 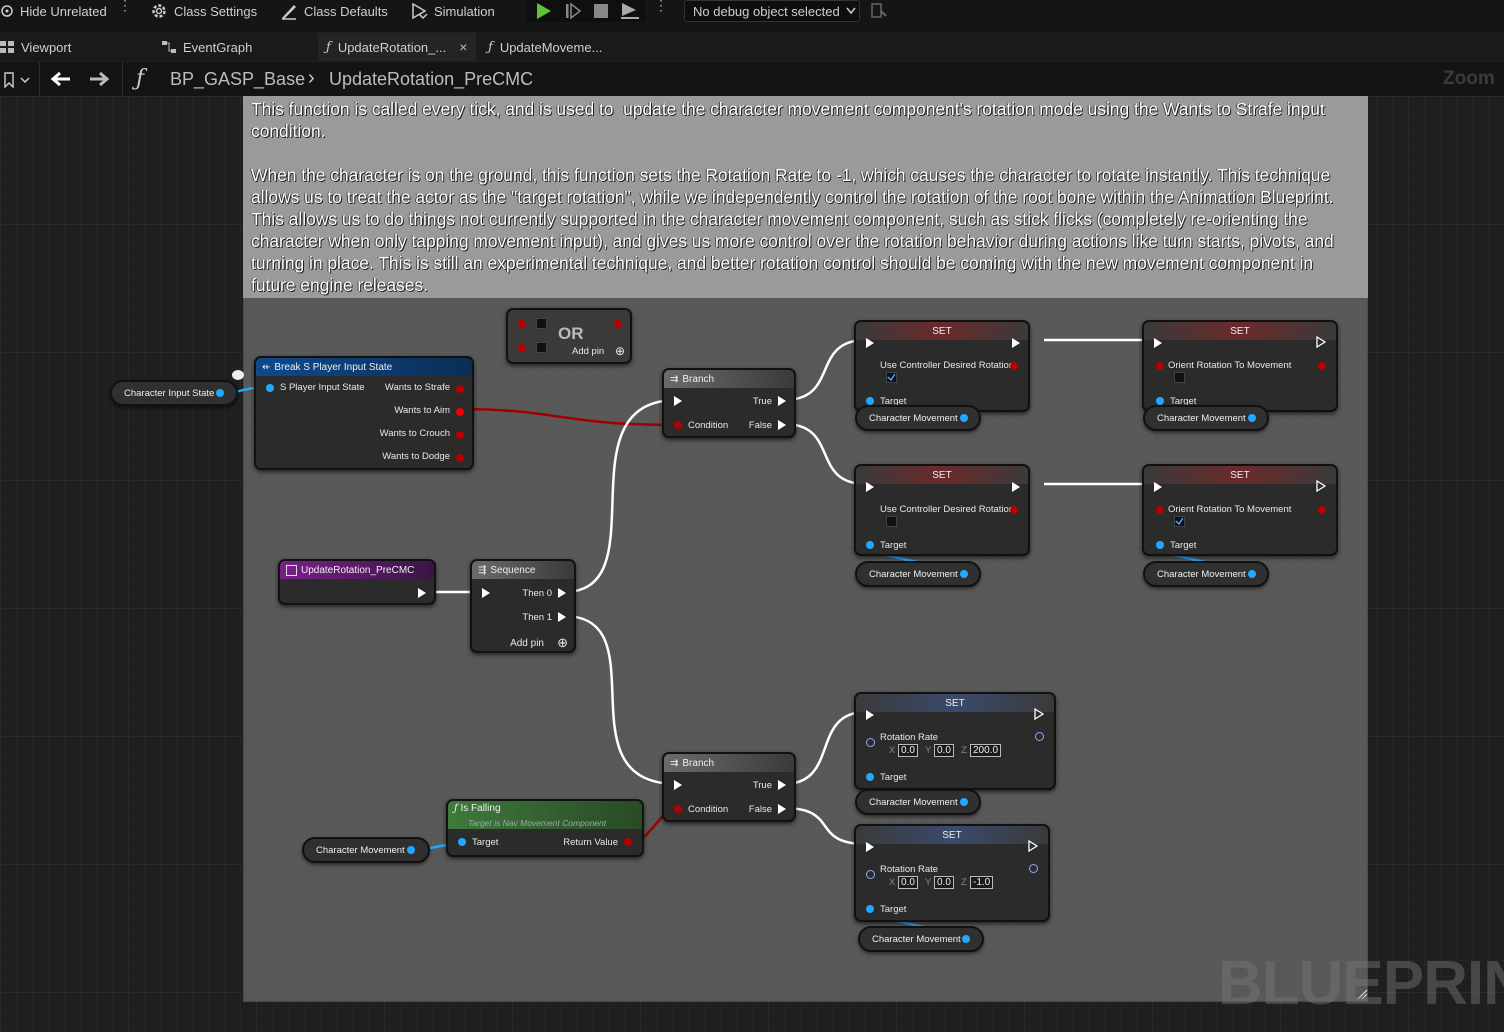 What do you see at coordinates (1240, 510) in the screenshot?
I see `set-orient-rotation-node-2: SET Orient Rotation To Movement Target` at bounding box center [1240, 510].